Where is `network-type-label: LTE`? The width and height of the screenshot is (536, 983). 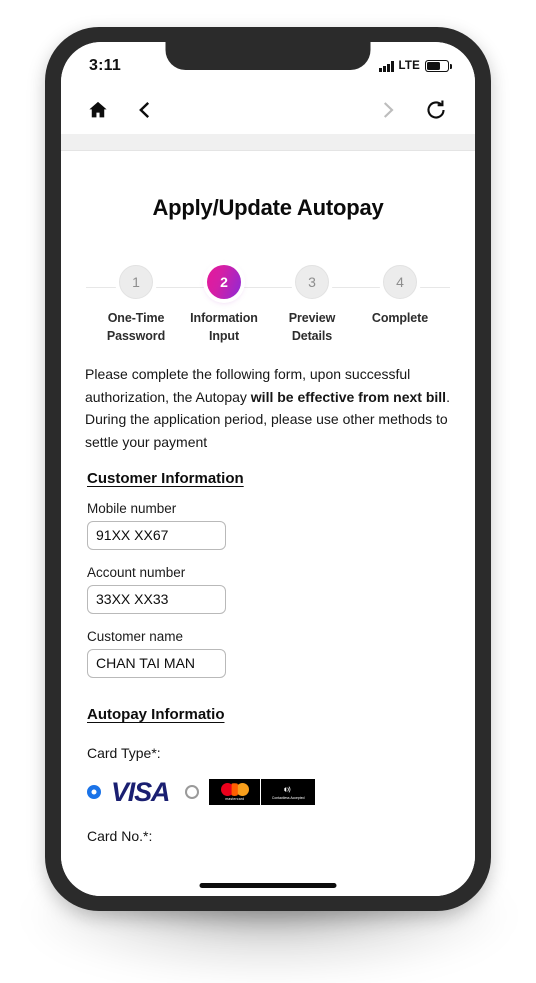 network-type-label: LTE is located at coordinates (409, 66).